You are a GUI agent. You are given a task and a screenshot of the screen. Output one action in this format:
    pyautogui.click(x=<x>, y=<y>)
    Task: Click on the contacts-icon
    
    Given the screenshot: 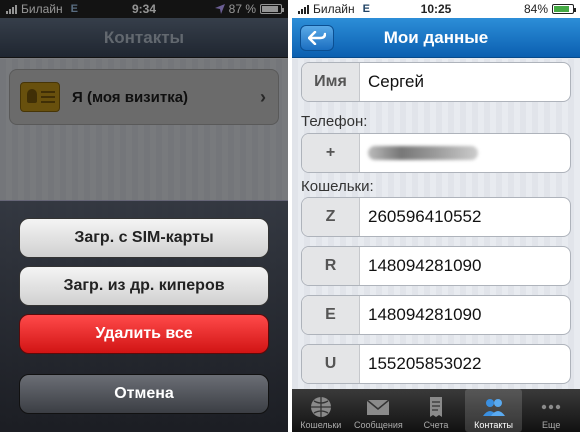 What is the action you would take?
    pyautogui.click(x=493, y=407)
    